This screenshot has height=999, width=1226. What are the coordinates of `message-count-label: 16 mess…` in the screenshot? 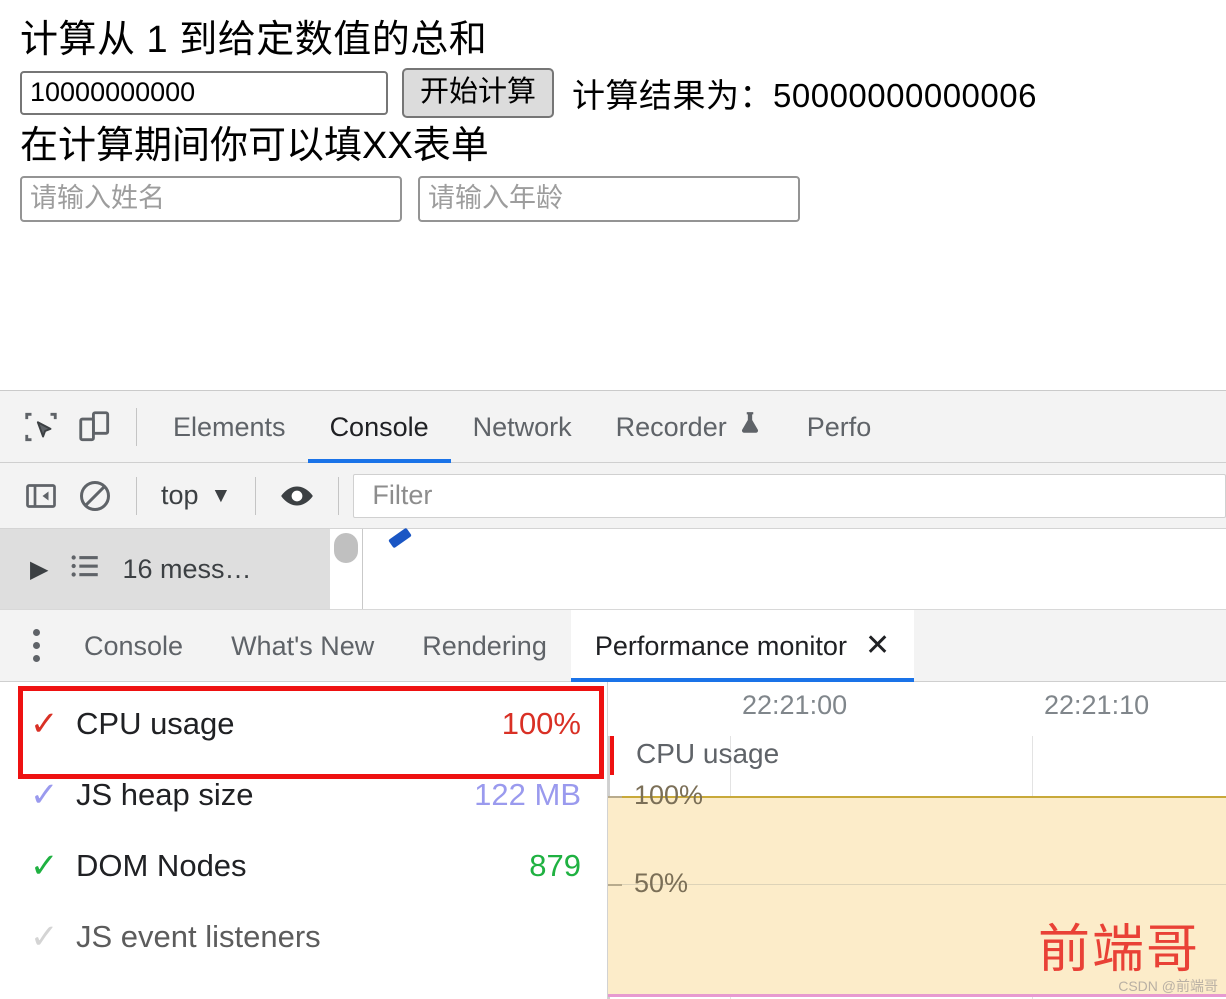 It's located at (187, 568).